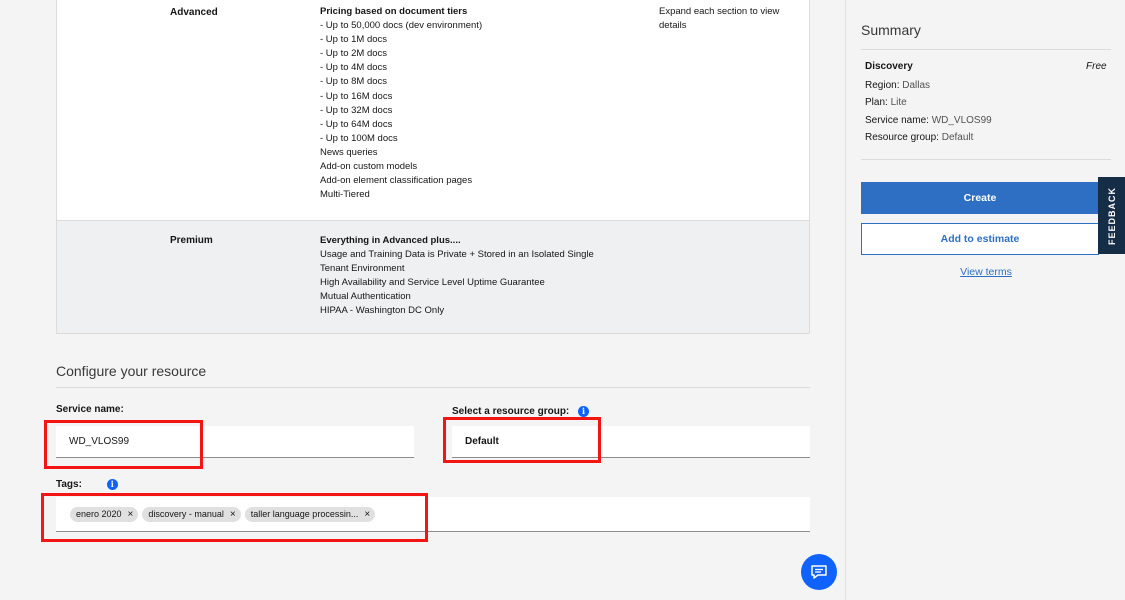  What do you see at coordinates (957, 137) in the screenshot?
I see `summary-resource-group-value: Default` at bounding box center [957, 137].